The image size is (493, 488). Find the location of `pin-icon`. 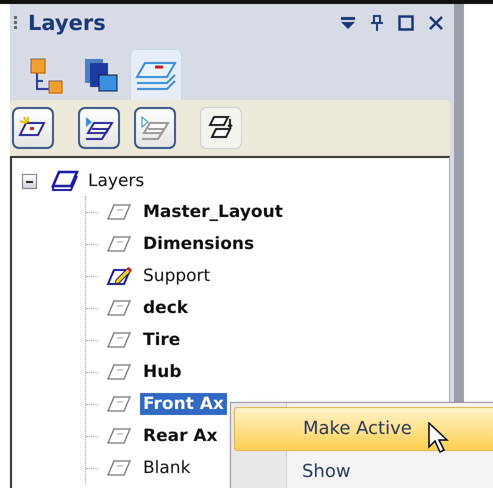

pin-icon is located at coordinates (377, 23).